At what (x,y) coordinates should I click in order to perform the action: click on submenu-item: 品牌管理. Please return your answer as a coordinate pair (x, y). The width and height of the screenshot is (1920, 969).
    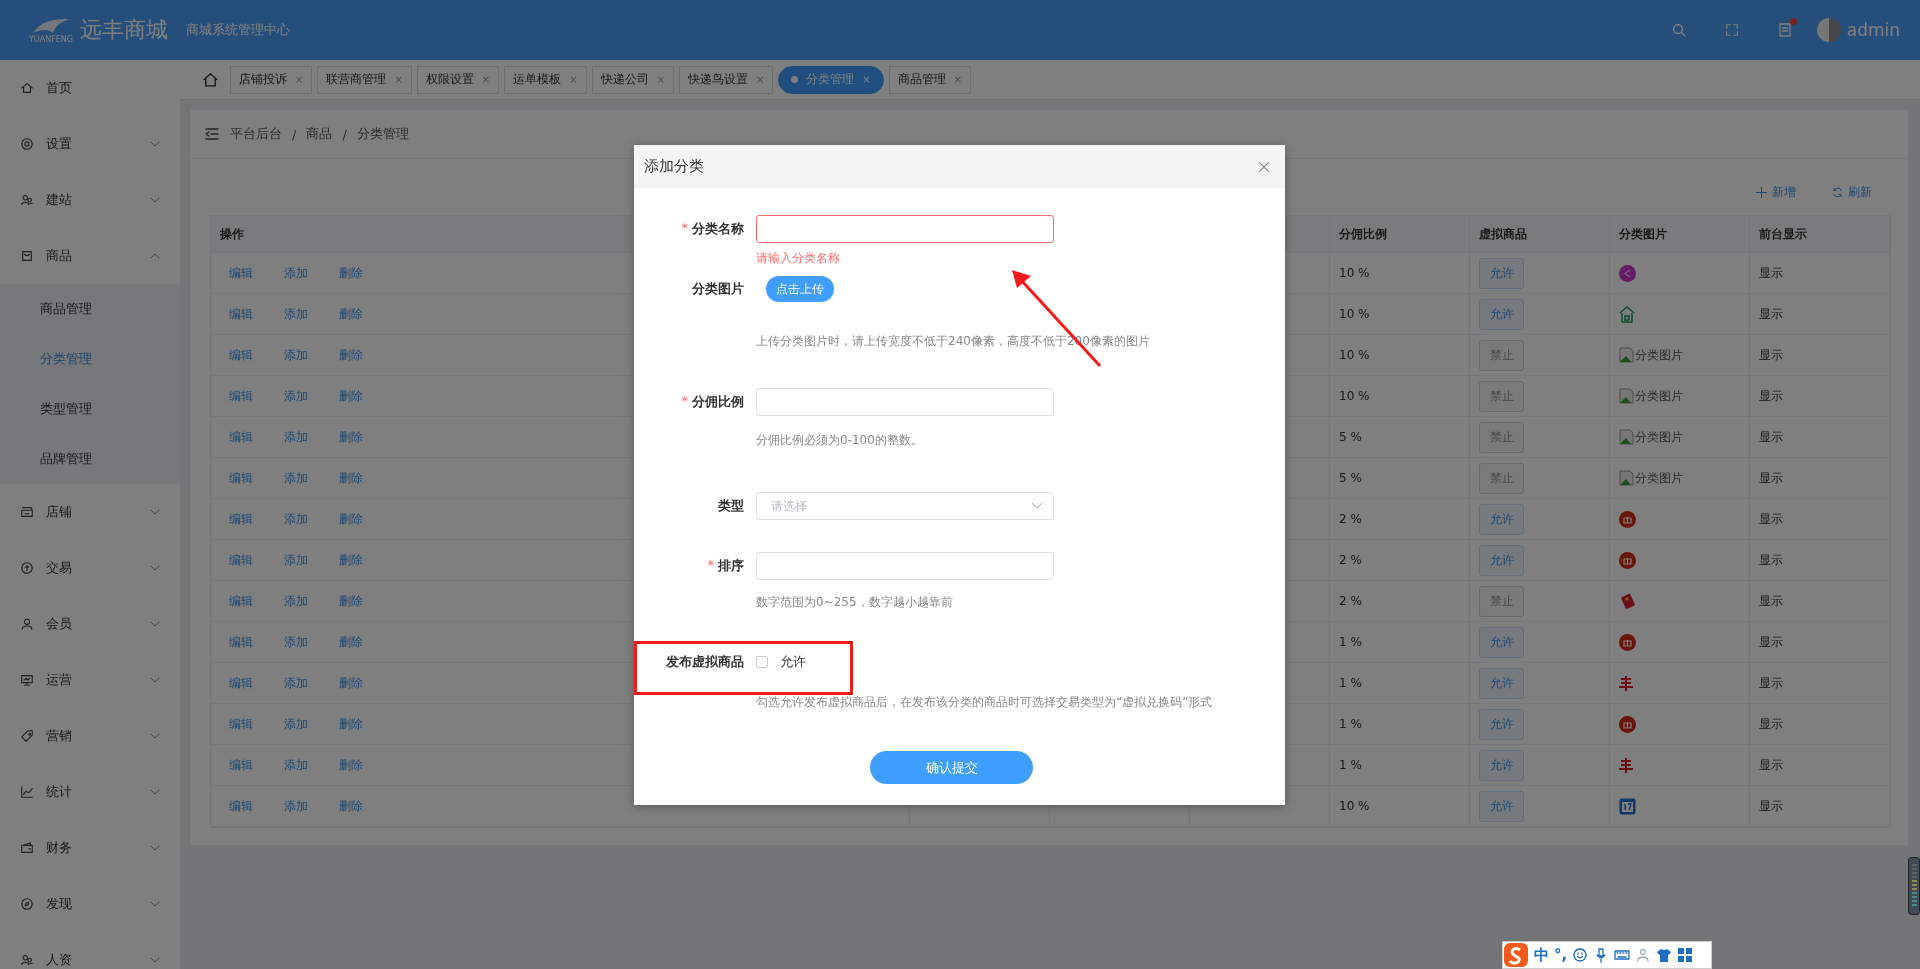
    Looking at the image, I should click on (90, 459).